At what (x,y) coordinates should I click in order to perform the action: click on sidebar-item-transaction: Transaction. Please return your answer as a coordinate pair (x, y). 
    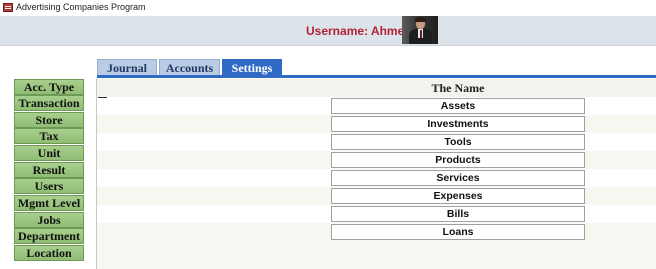
    Looking at the image, I should click on (49, 103).